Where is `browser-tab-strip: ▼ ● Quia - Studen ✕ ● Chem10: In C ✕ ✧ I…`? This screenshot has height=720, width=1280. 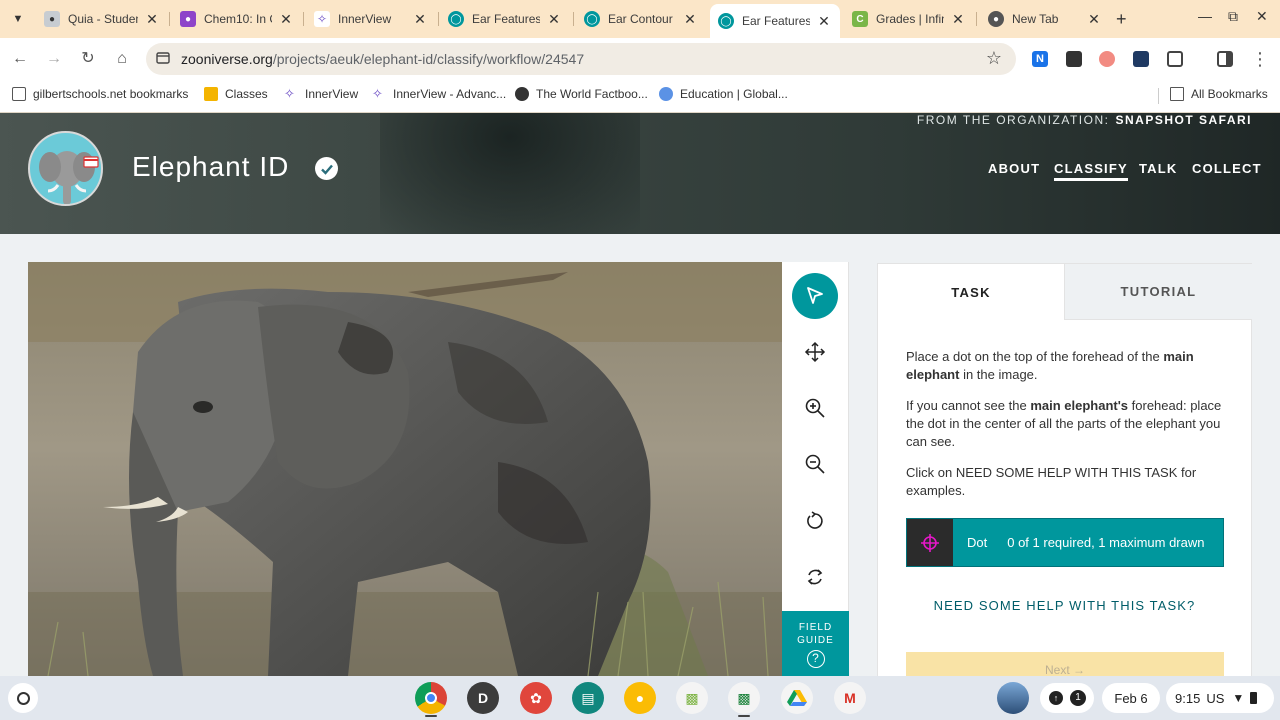
browser-tab-strip: ▼ ● Quia - Studen ✕ ● Chem10: In C ✕ ✧ I… is located at coordinates (640, 19).